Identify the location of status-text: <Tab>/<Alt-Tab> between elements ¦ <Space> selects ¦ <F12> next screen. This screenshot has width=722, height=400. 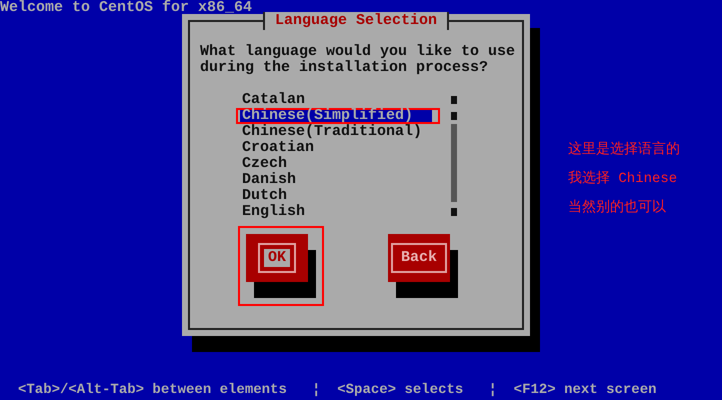
(337, 391).